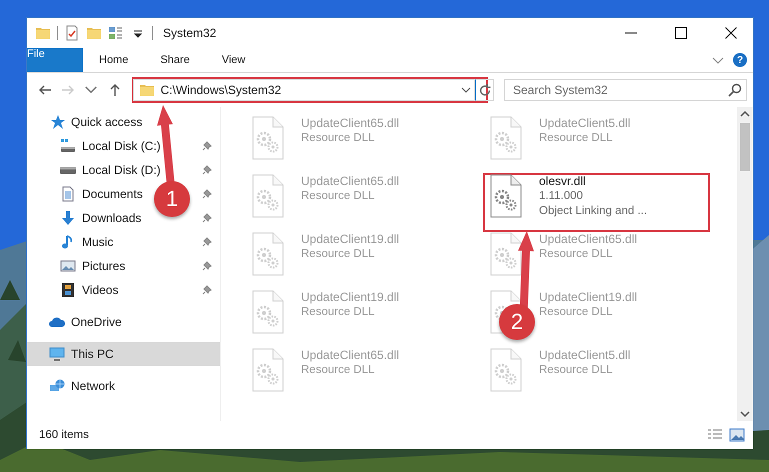 This screenshot has width=769, height=472. What do you see at coordinates (234, 60) in the screenshot?
I see `ribbon-tab: View` at bounding box center [234, 60].